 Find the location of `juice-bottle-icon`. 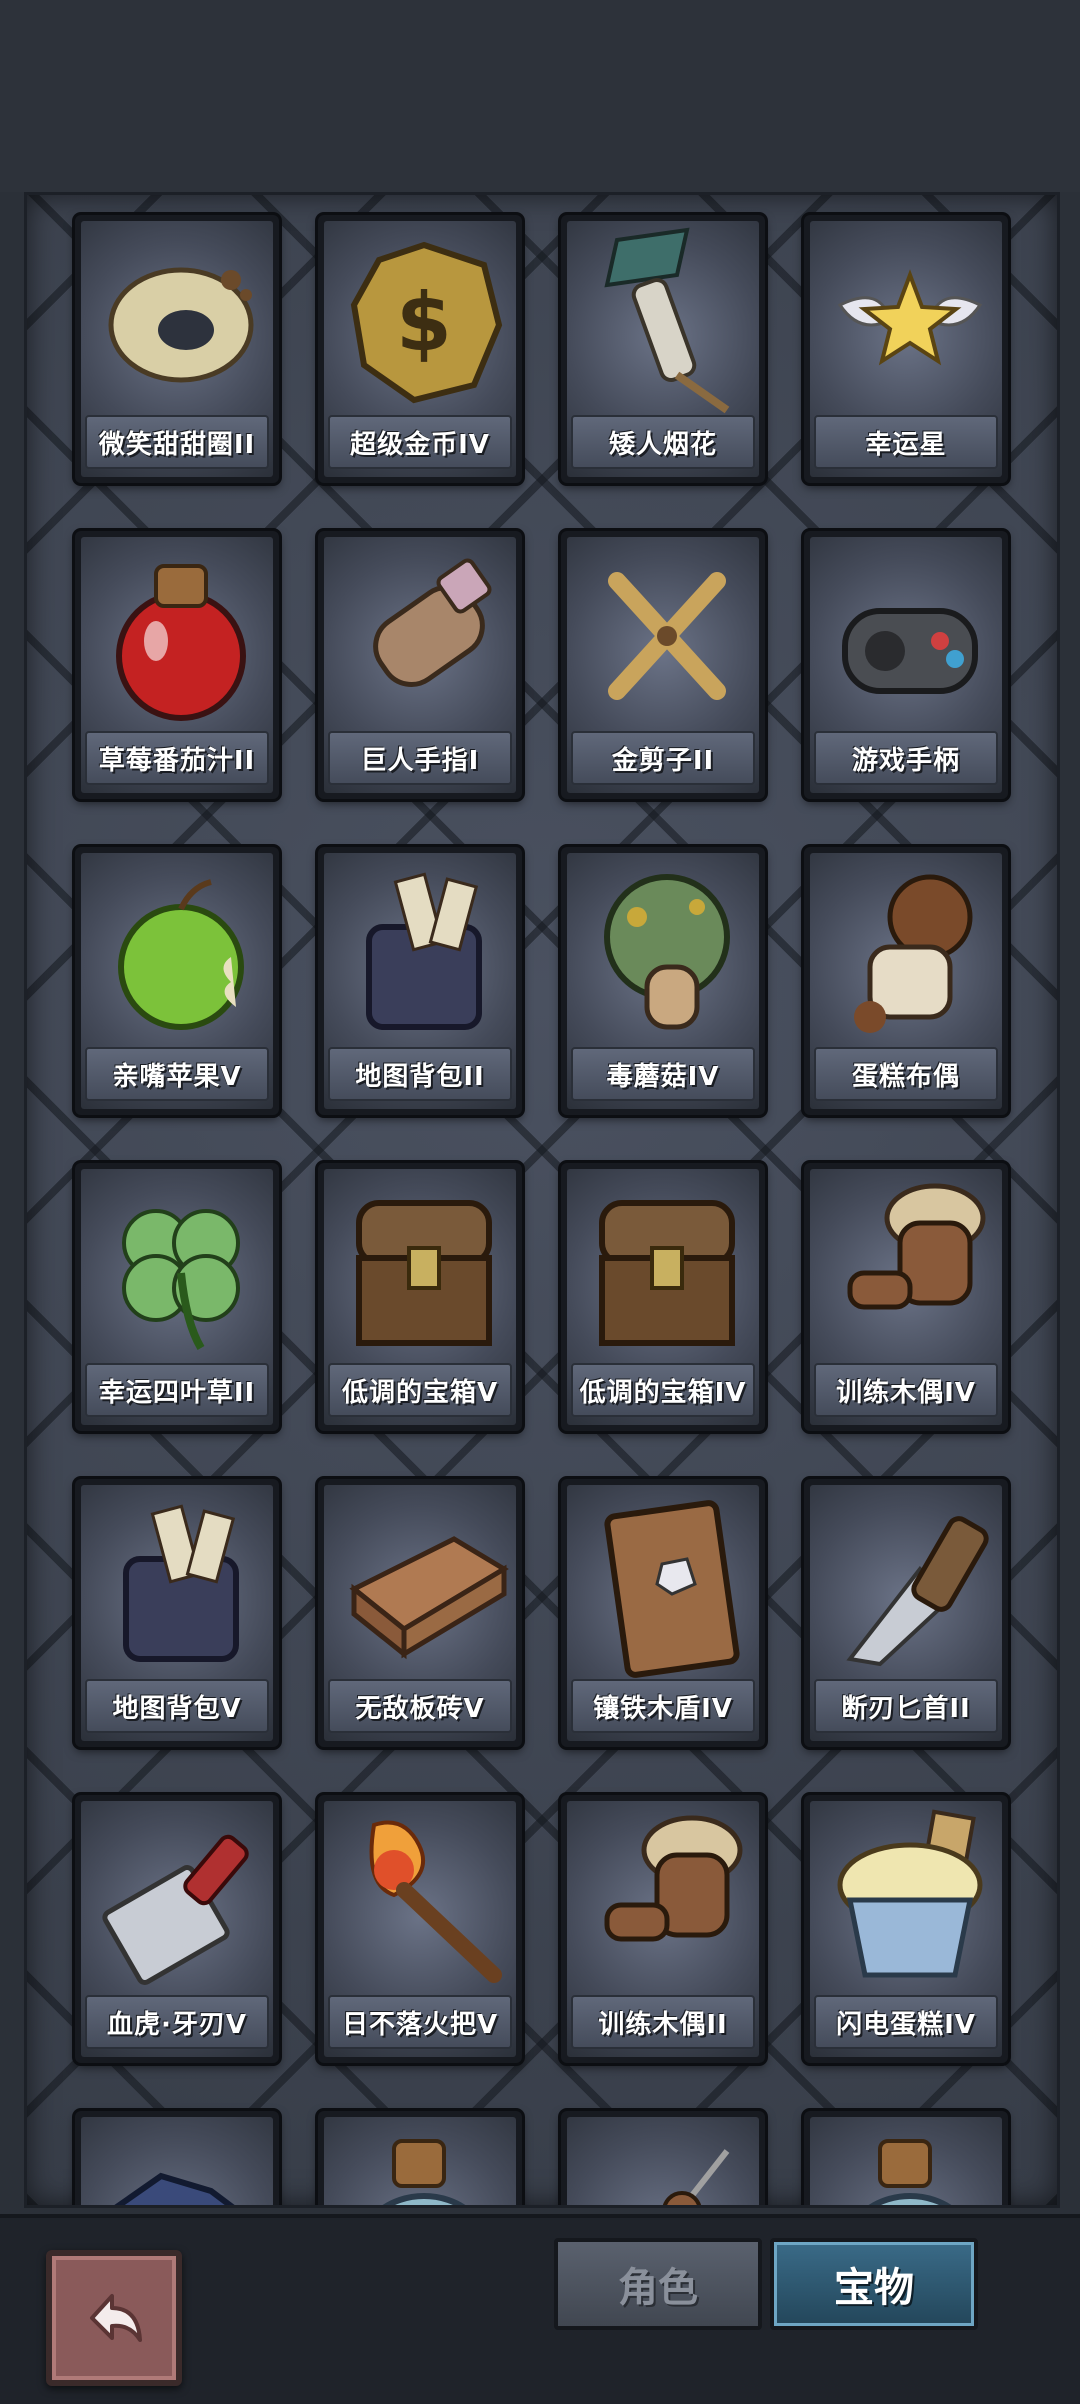

juice-bottle-icon is located at coordinates (181, 642).